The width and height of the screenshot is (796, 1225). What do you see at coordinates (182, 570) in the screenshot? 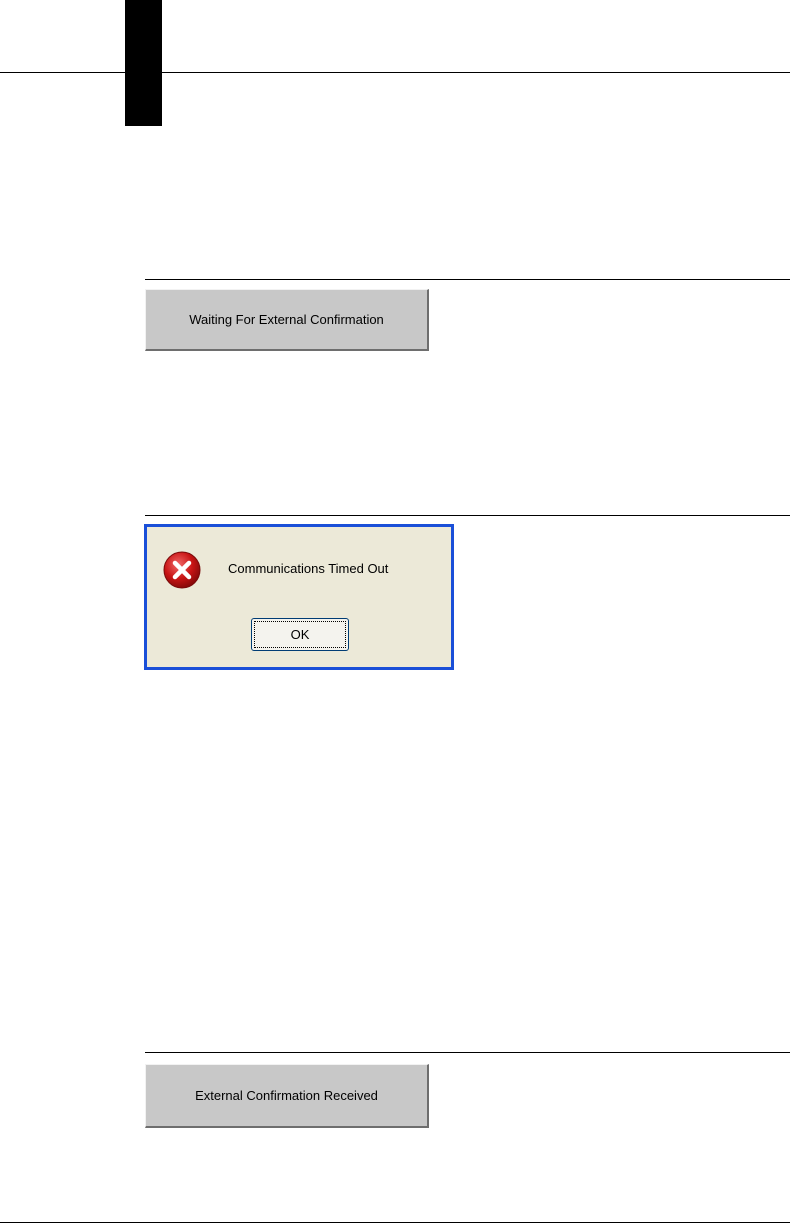
I see `error-x-icon` at bounding box center [182, 570].